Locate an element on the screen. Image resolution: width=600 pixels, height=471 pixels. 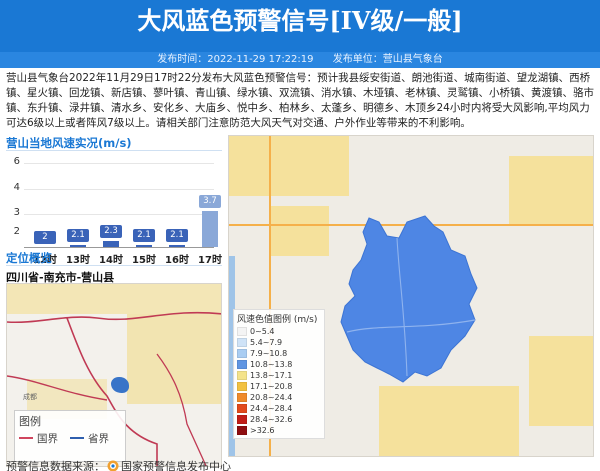
source-prefix: 预警信息数据来源： is located at coordinates (55, 465).